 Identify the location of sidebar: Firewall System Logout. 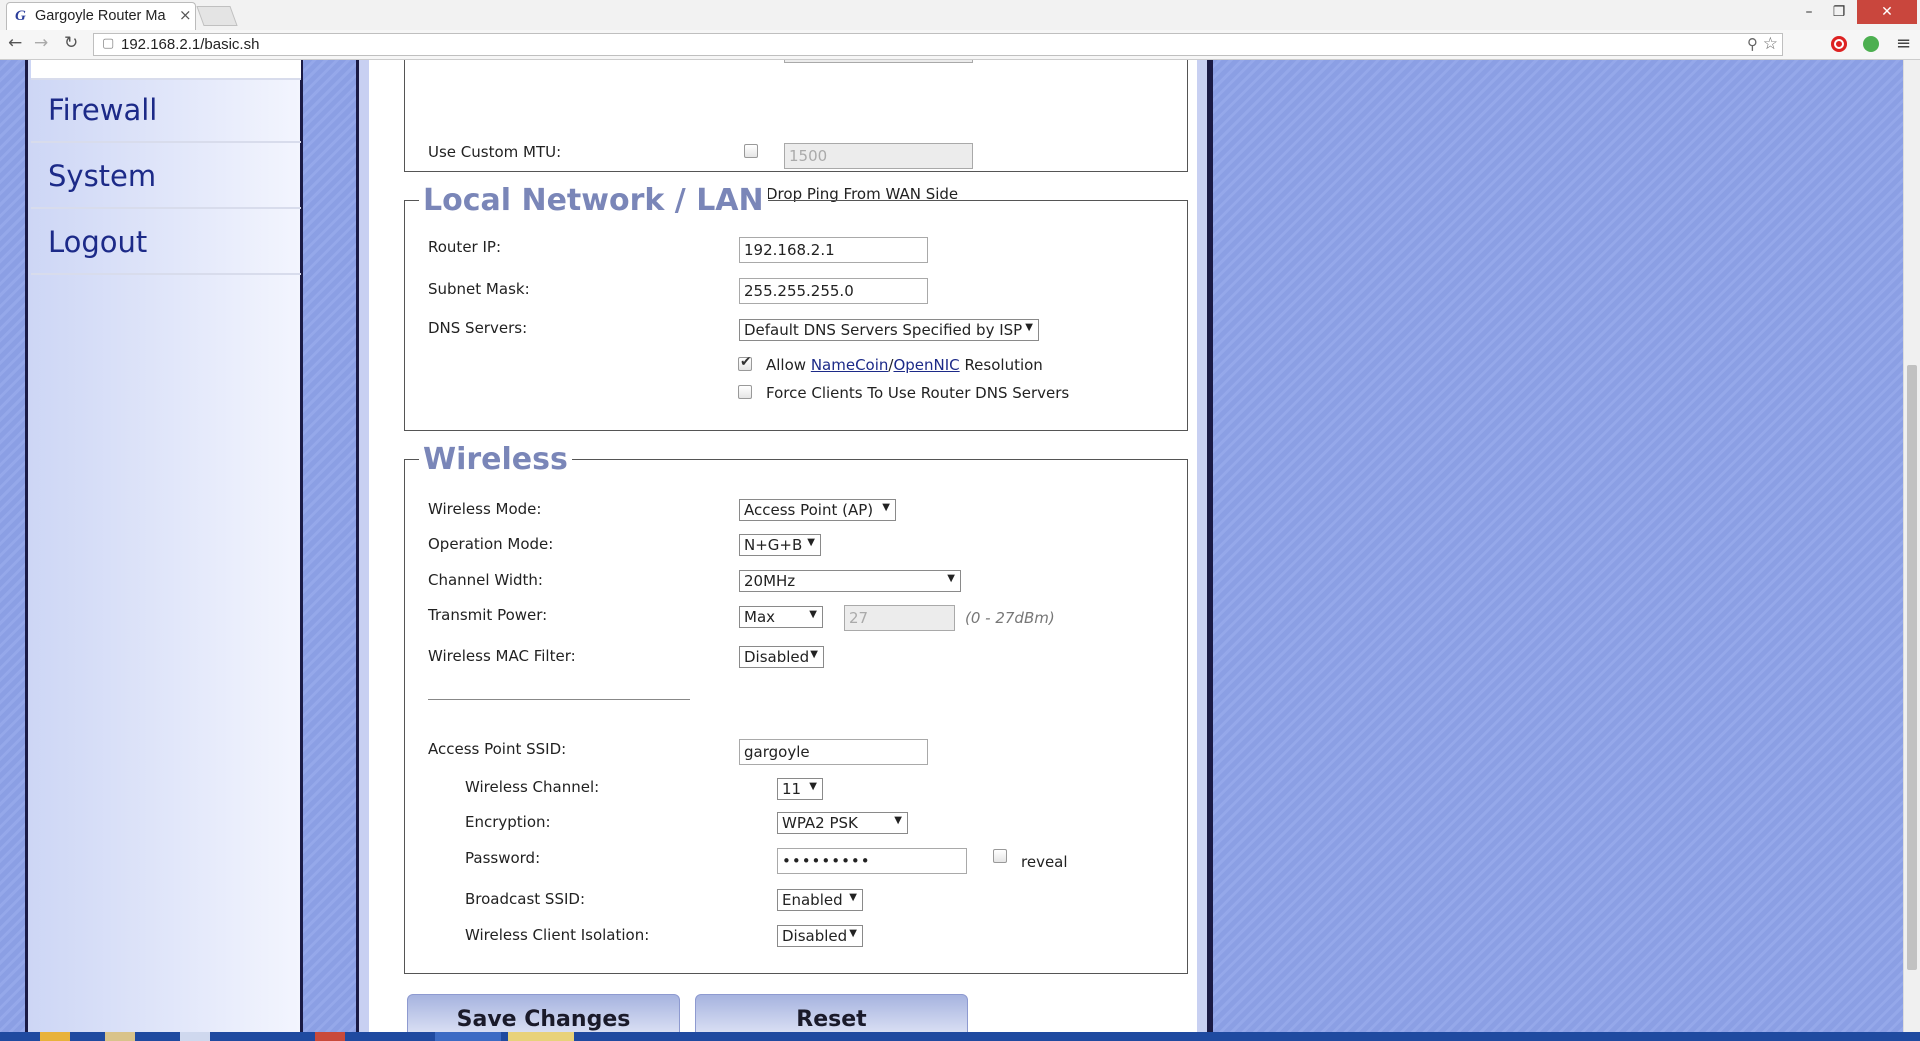
(164, 546).